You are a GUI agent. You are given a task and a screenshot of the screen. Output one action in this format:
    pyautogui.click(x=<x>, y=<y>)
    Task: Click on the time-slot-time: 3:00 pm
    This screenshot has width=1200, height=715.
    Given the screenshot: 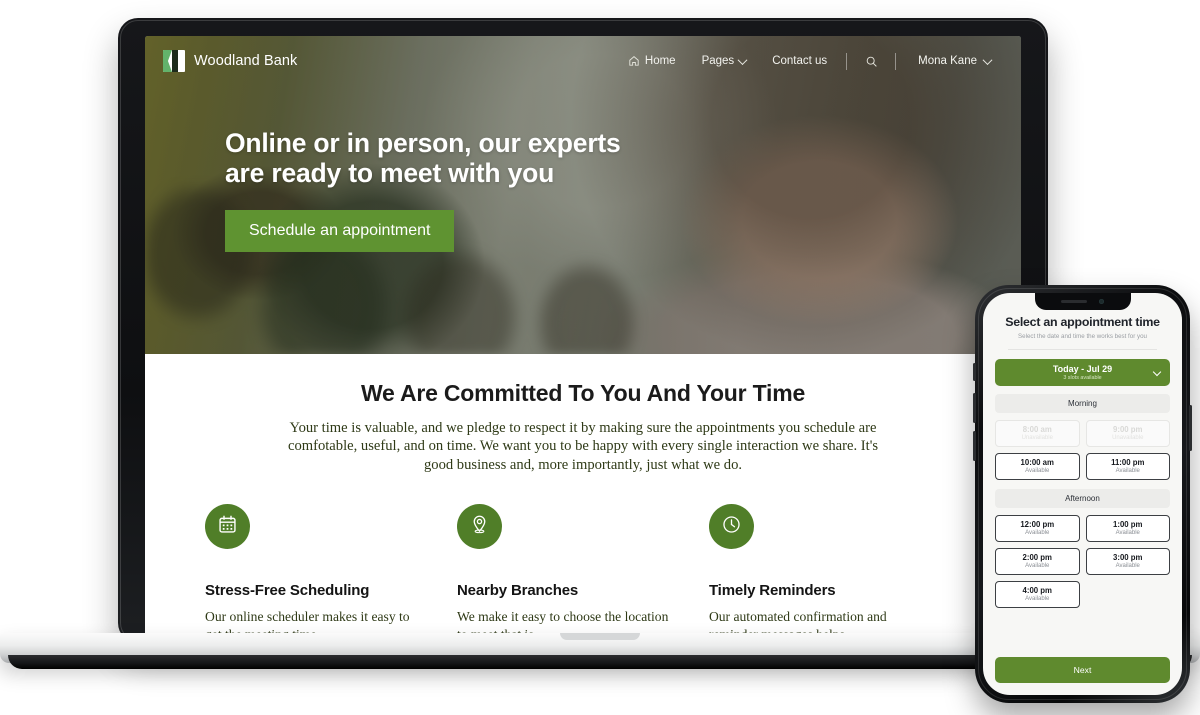 What is the action you would take?
    pyautogui.click(x=1128, y=557)
    